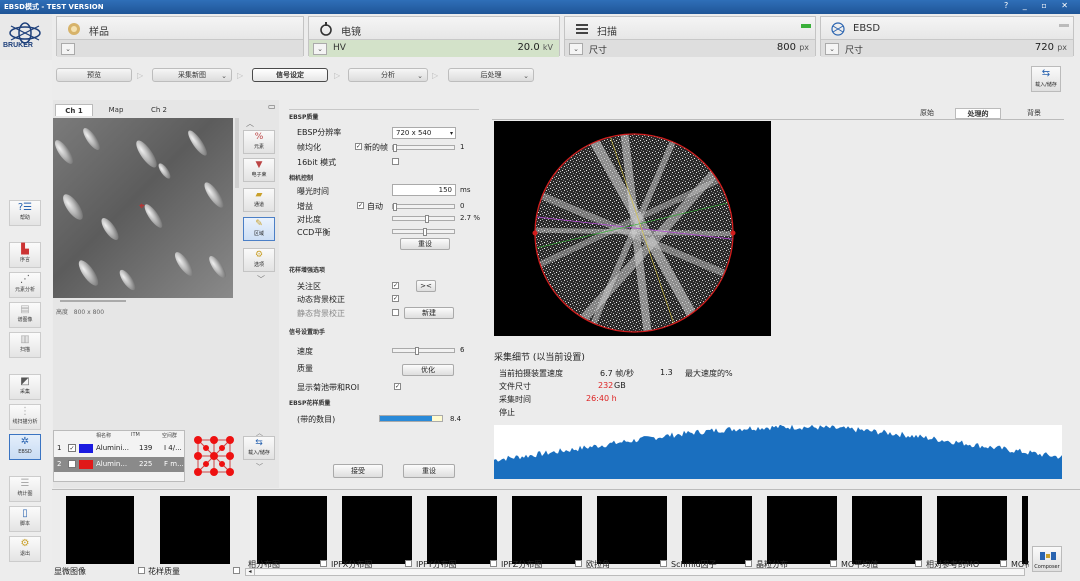 This screenshot has height=581, width=1080. Describe the element at coordinates (94, 75) in the screenshot. I see `workflow-preview-button: 预览` at that location.